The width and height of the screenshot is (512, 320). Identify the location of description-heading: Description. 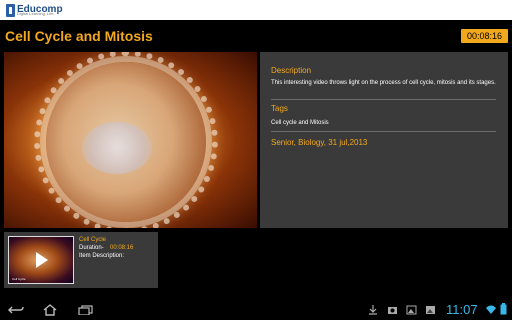
(291, 70).